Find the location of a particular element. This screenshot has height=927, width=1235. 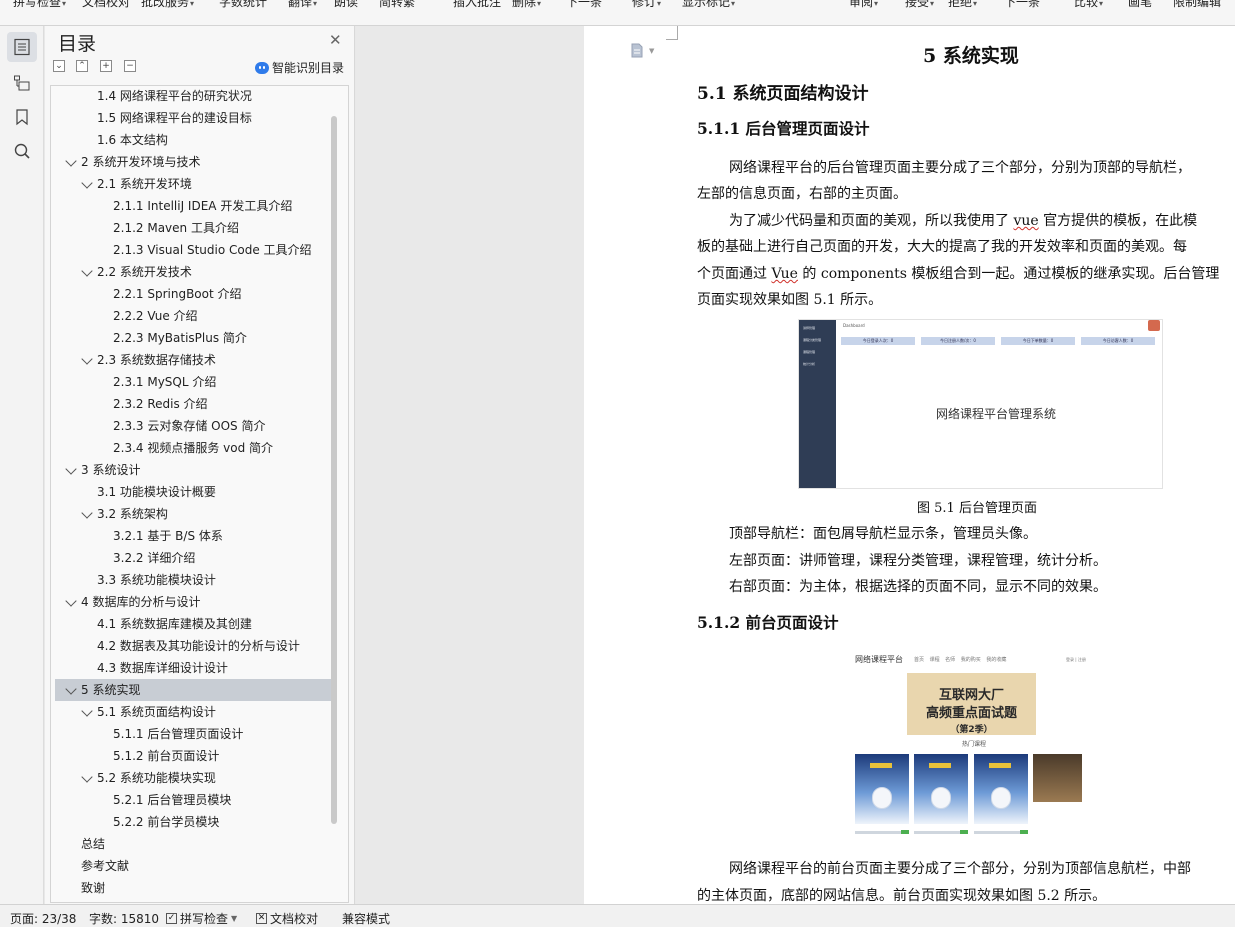

toc-item-label: 2.1.1 IntelliJ IDEA 开发工具介绍 is located at coordinates (203, 206).